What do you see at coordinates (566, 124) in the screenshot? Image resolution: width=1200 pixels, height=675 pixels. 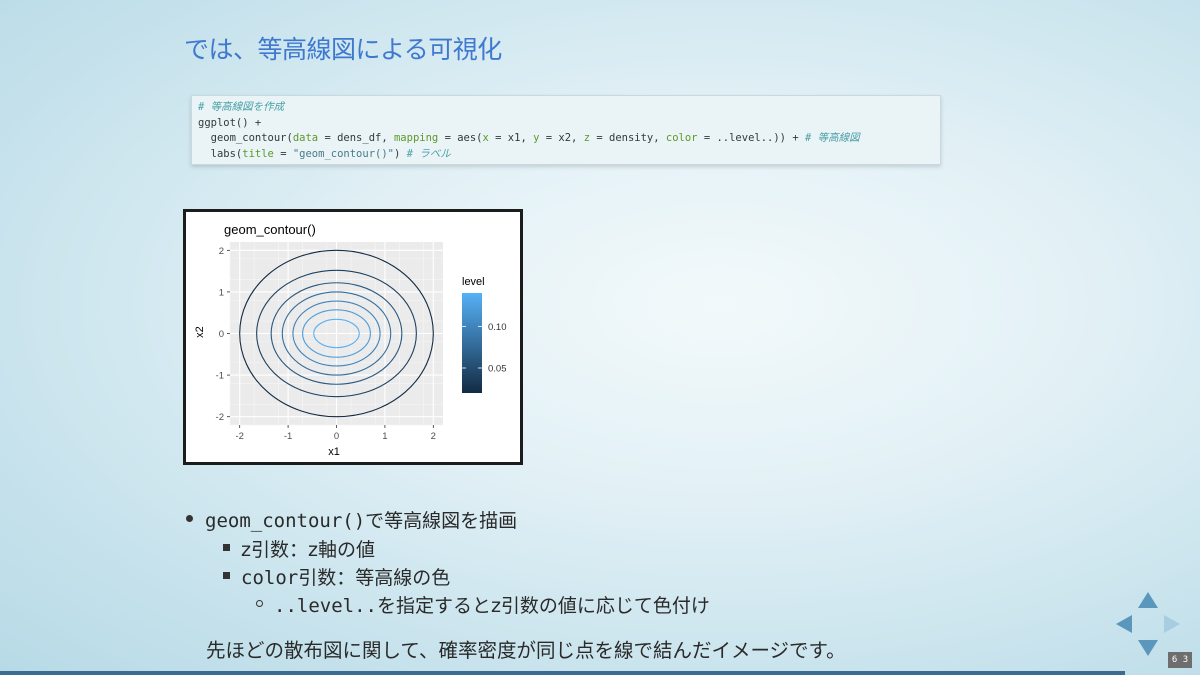 I see `code-line: ggplot() +` at bounding box center [566, 124].